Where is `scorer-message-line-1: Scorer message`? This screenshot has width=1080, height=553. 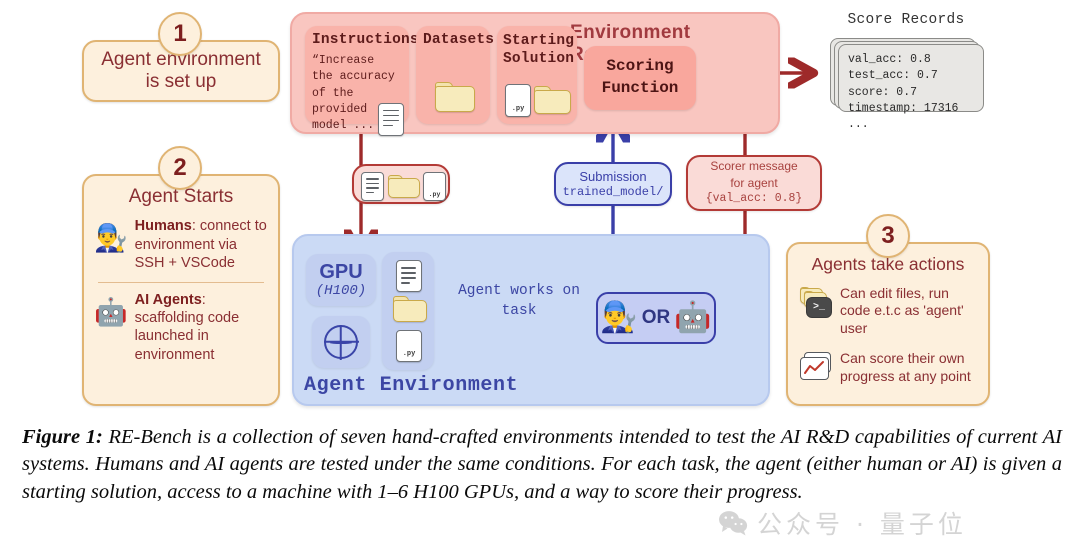 scorer-message-line-1: Scorer message is located at coordinates (754, 166).